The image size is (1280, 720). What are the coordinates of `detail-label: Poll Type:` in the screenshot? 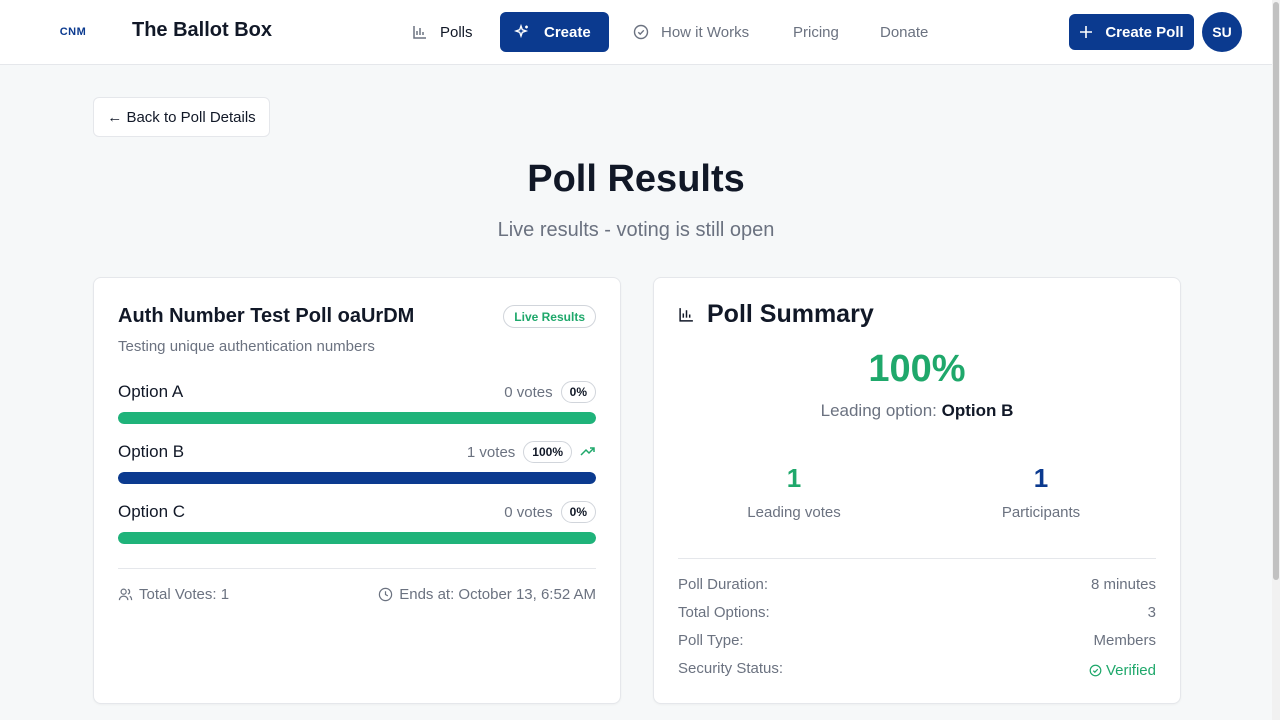 It's located at (711, 640).